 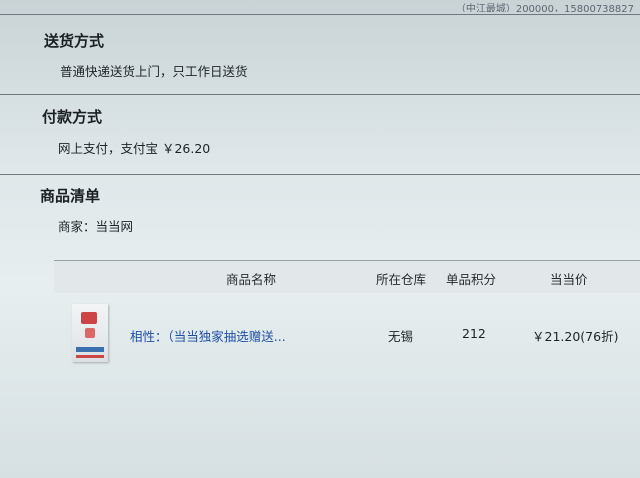 What do you see at coordinates (347, 335) in the screenshot?
I see `table-row: 相性：（当当独家抽选赠送... 无锡 212 ￥21.20(76折)` at bounding box center [347, 335].